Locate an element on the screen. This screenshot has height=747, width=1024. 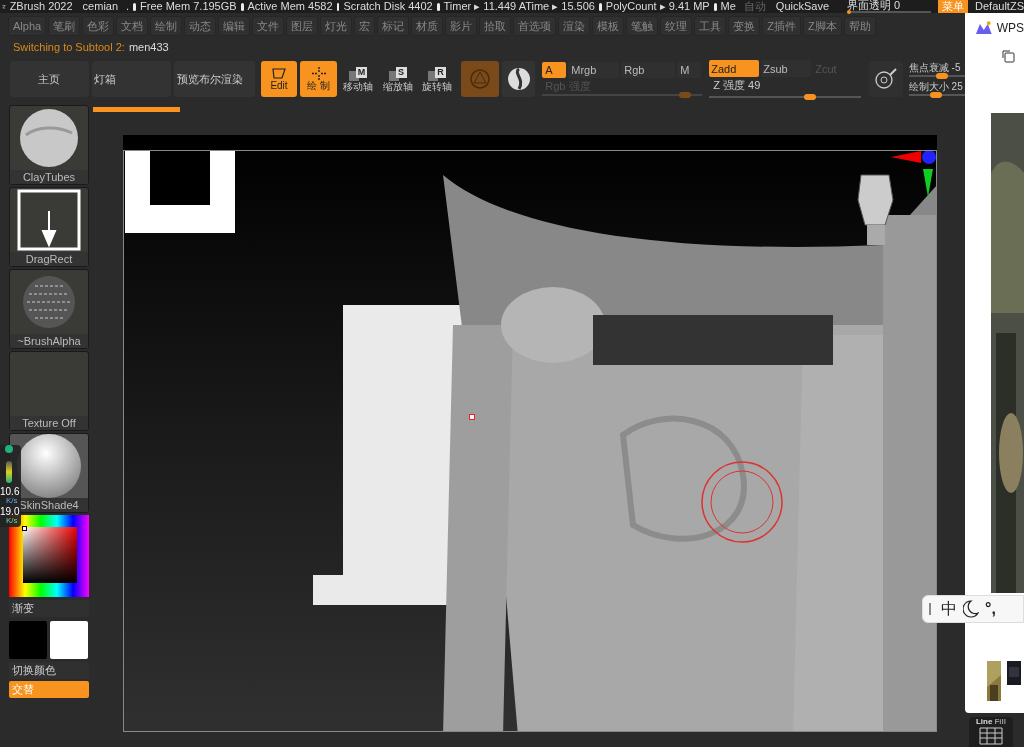
tile-label: ClayTubes is located at coordinates (49, 177).